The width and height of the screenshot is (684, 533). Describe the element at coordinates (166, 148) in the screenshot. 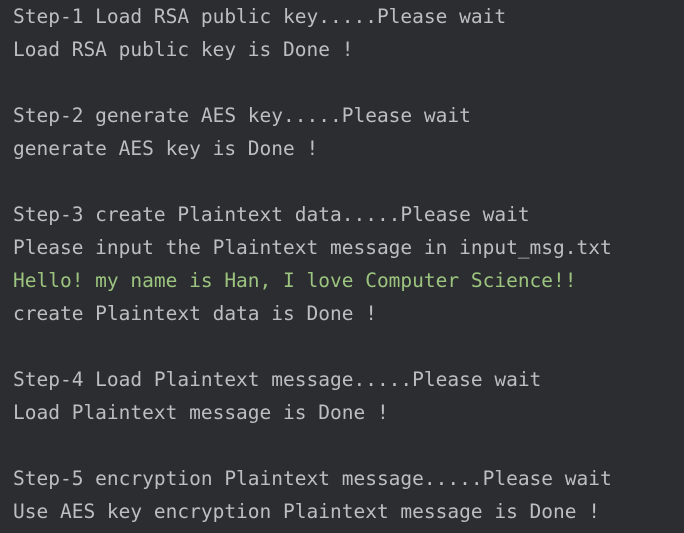

I see `console-line-step2-done: generate AES key is Done !` at that location.